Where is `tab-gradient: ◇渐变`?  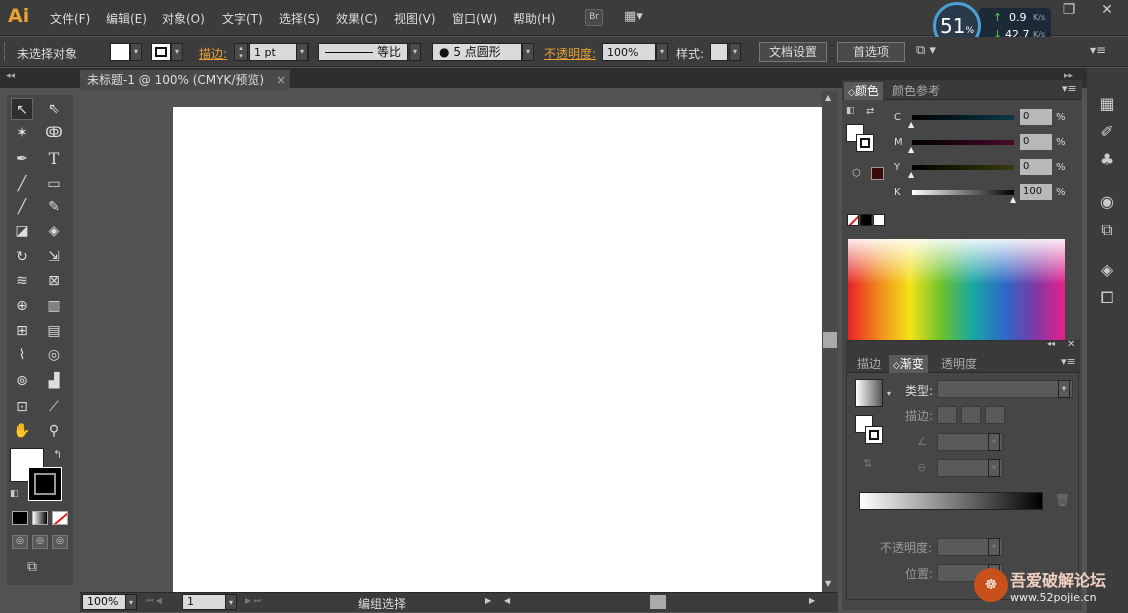 tab-gradient: ◇渐变 is located at coordinates (908, 364).